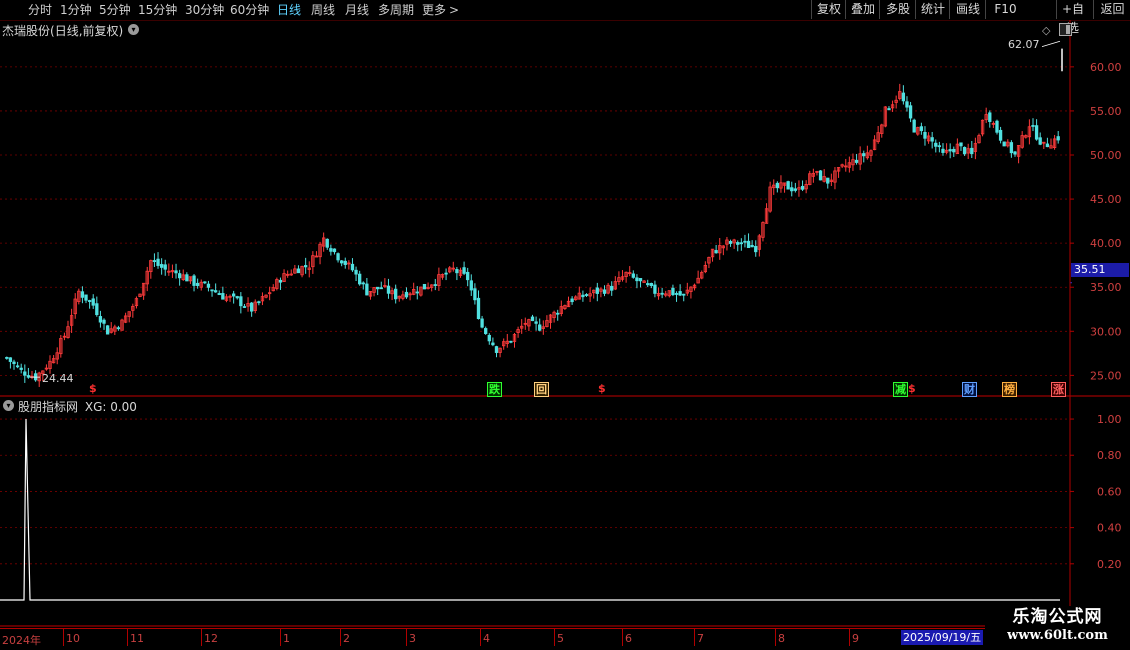 The width and height of the screenshot is (1130, 650). Describe the element at coordinates (1106, 111) in the screenshot. I see `y-tick-label: 55.00` at that location.